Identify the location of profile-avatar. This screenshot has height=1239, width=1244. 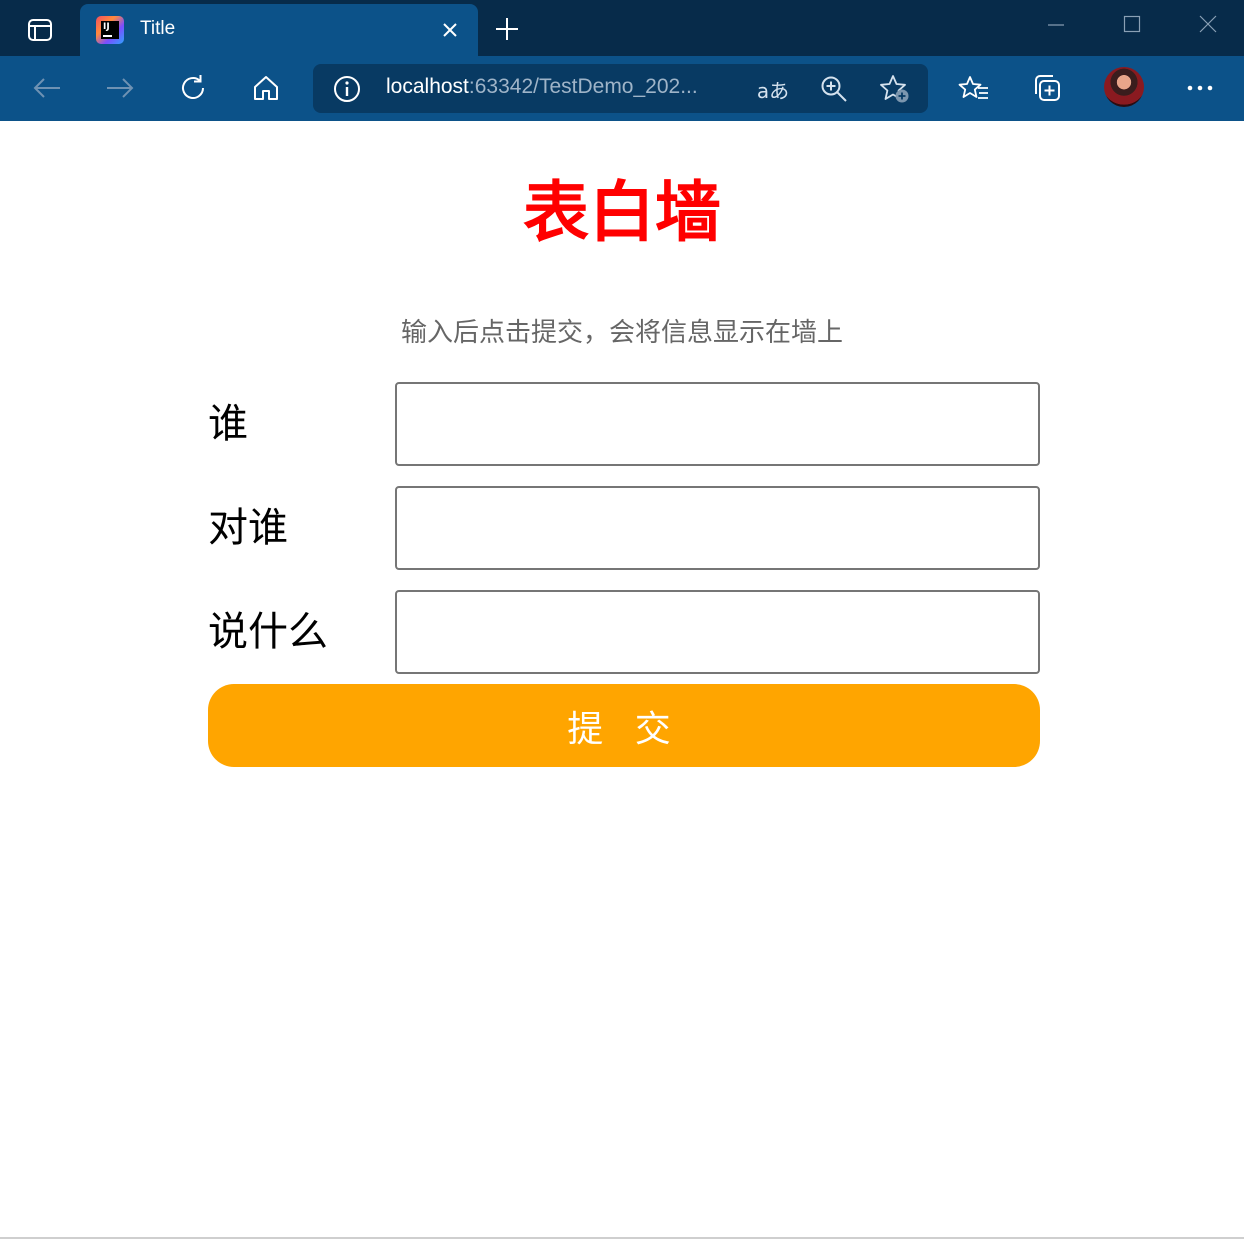
(1124, 87).